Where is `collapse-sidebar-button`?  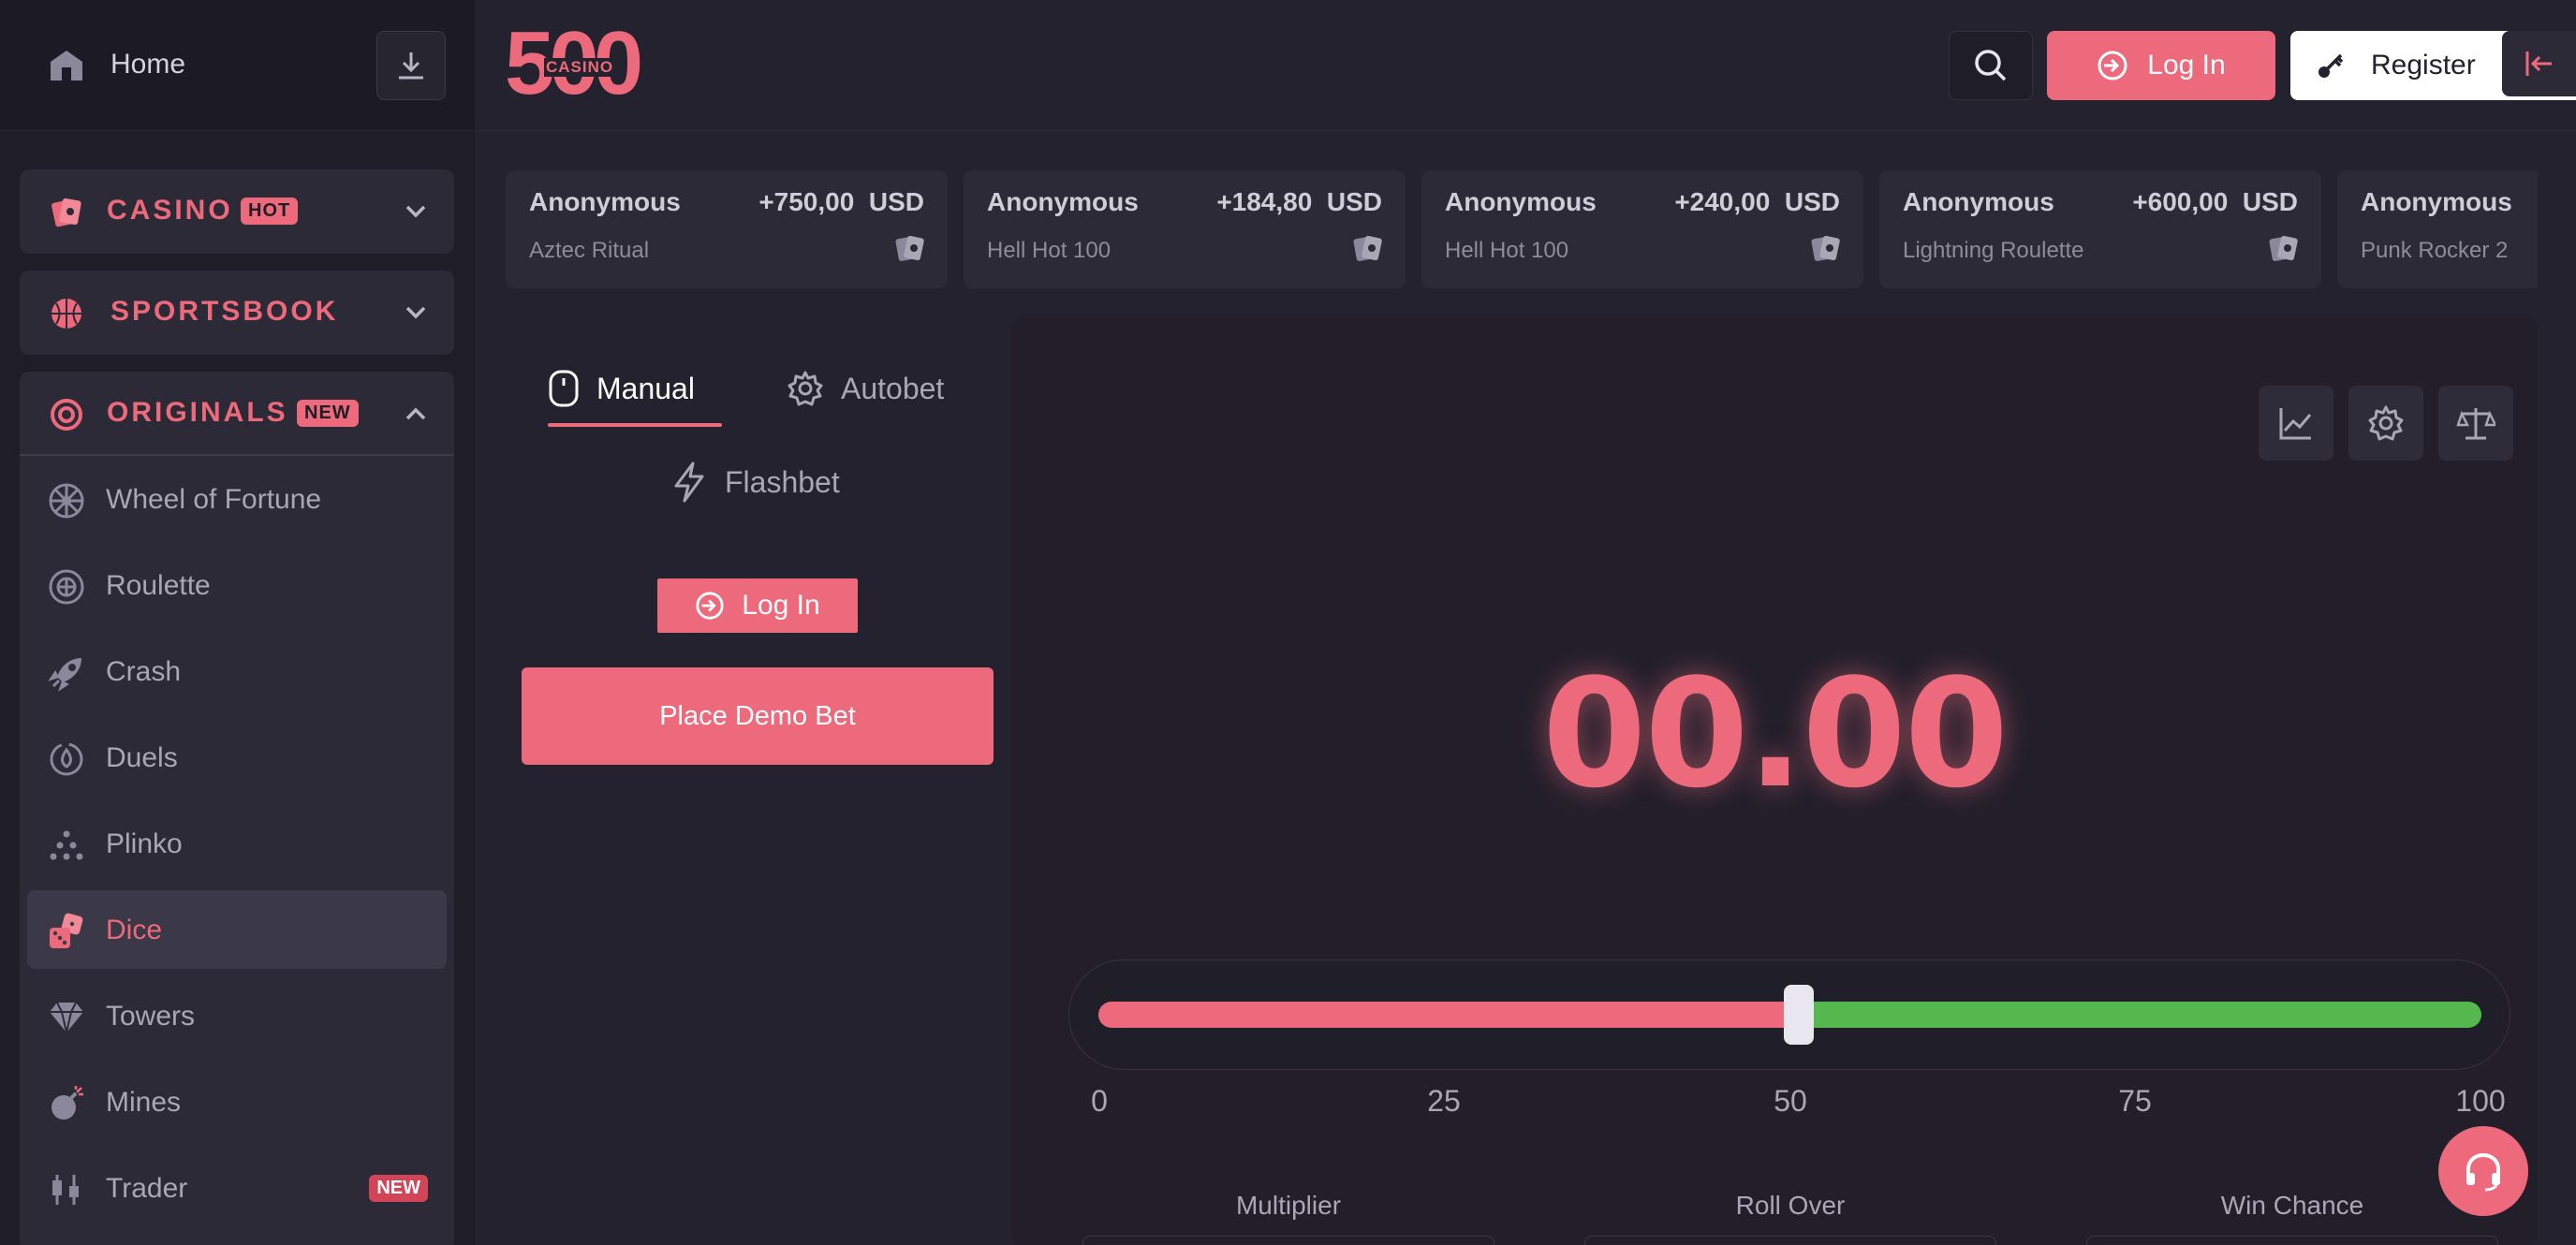
collapse-sidebar-button is located at coordinates (2539, 63).